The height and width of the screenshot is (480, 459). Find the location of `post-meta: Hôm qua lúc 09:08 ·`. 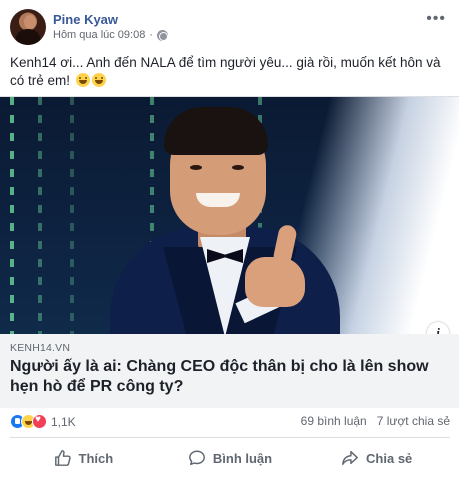

post-meta: Hôm qua lúc 09:08 · is located at coordinates (111, 35).